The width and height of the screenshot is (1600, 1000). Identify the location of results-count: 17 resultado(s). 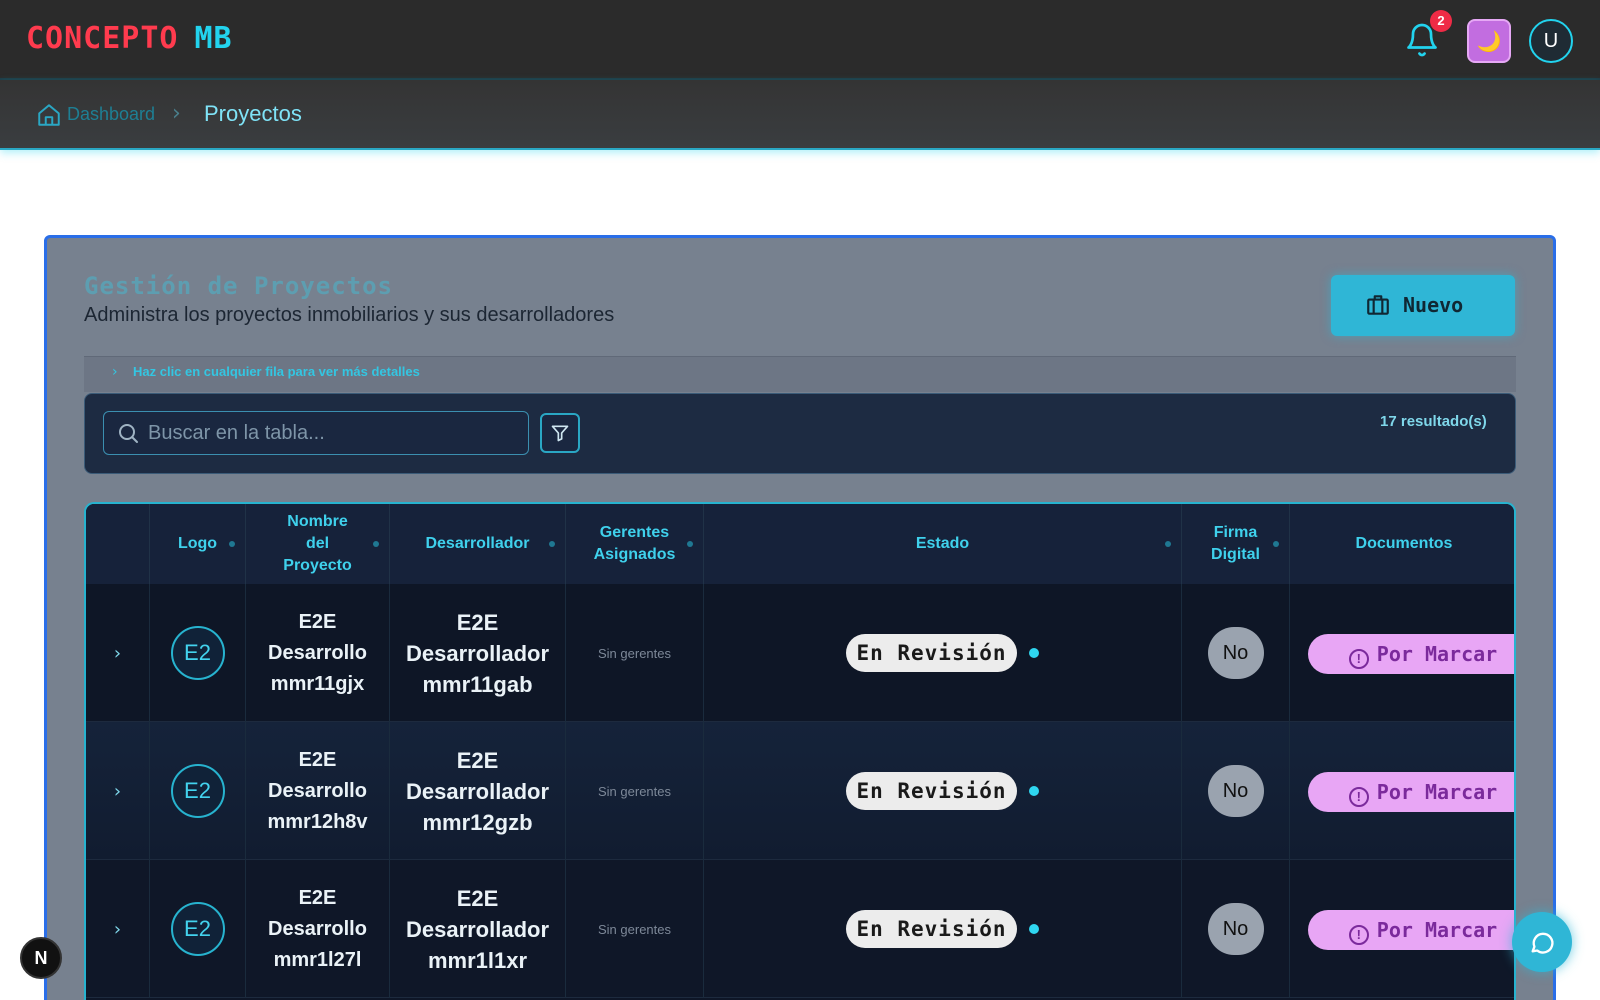
(1433, 421).